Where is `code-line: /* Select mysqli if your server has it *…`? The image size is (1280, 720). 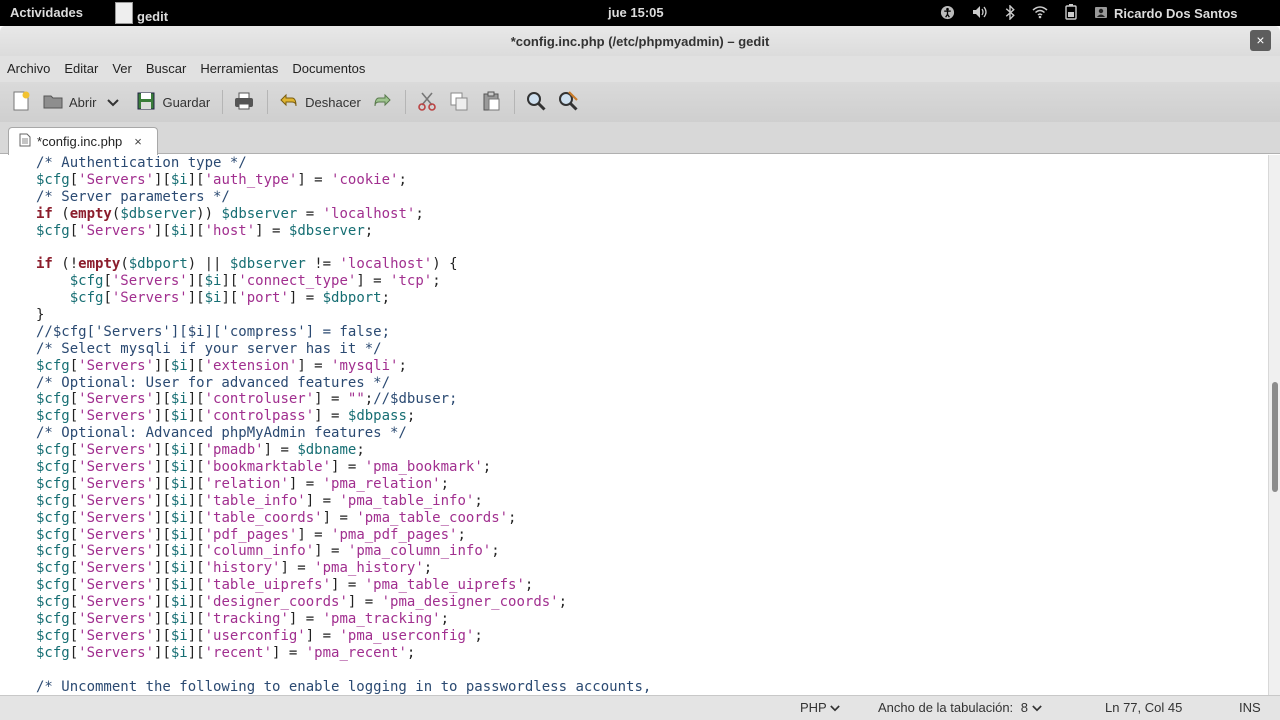
code-line: /* Select mysqli if your server has it *… is located at coordinates (343, 349).